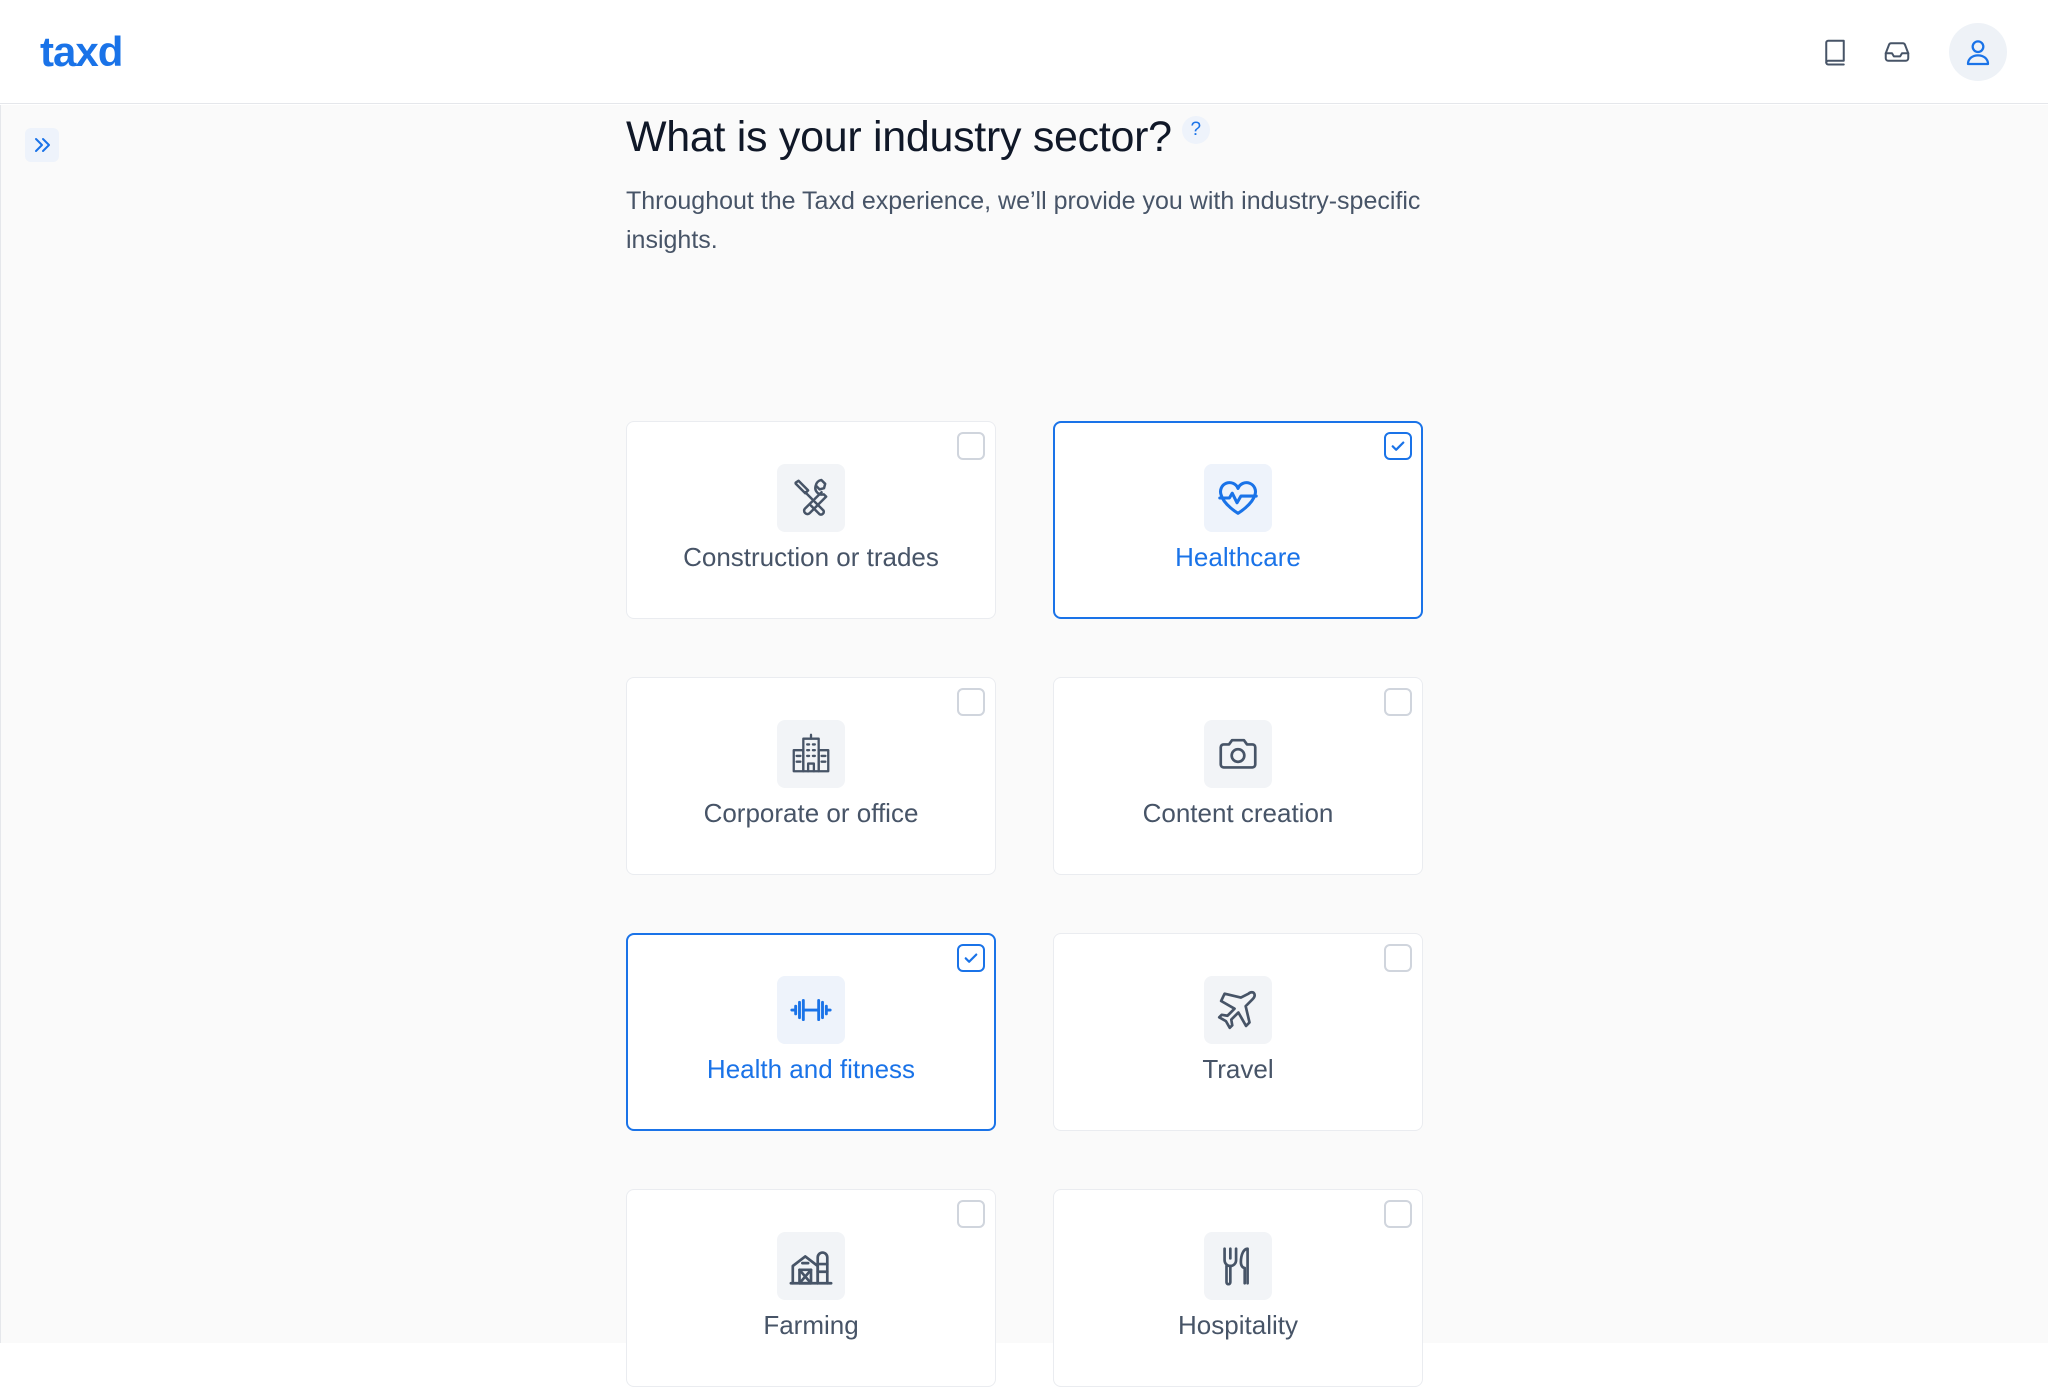 This screenshot has width=2048, height=1387. I want to click on sector-card-healthcare: Healthcare, so click(1238, 520).